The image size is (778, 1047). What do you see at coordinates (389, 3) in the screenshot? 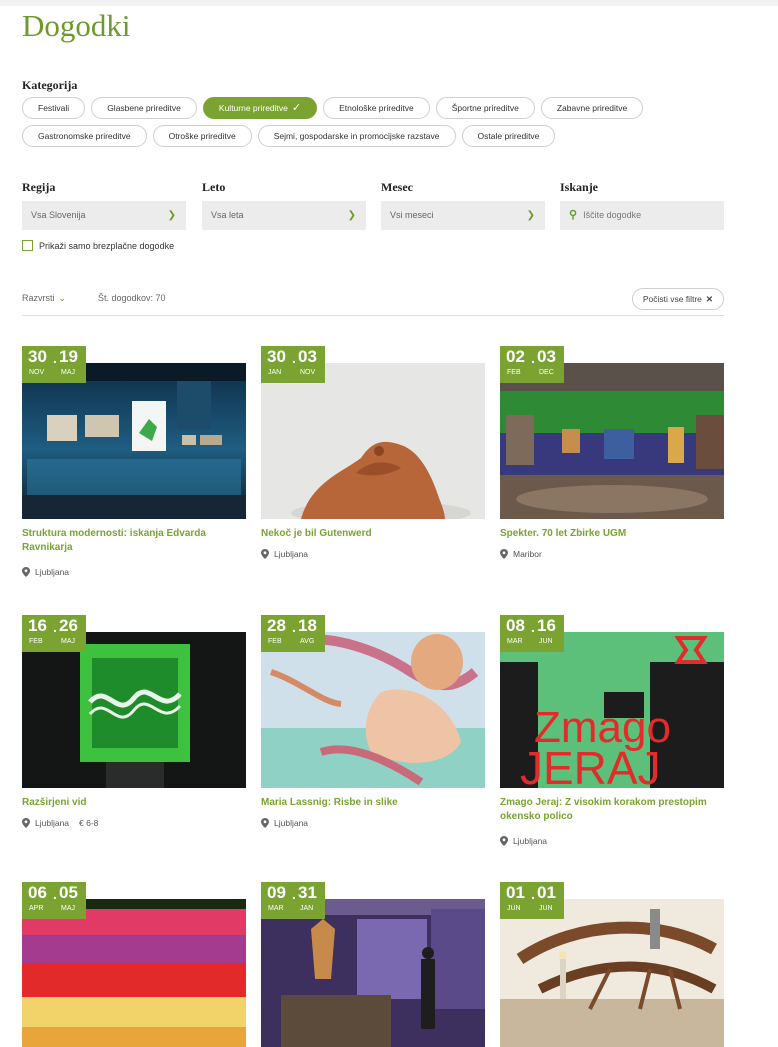
I see `top-divider` at bounding box center [389, 3].